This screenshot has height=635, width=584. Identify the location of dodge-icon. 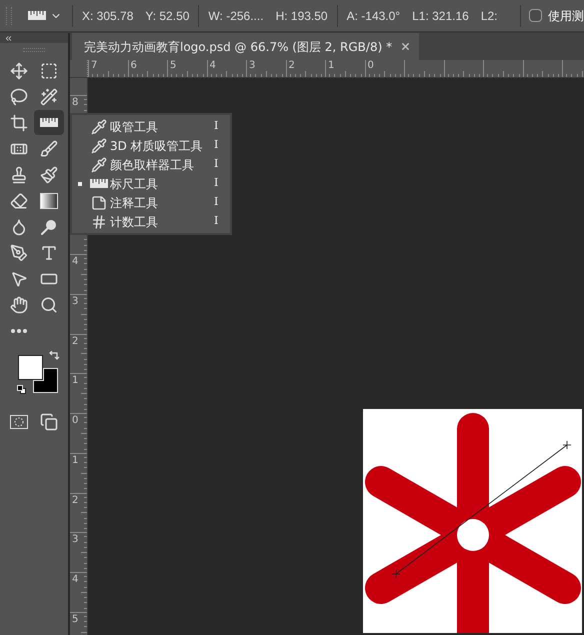
(49, 227).